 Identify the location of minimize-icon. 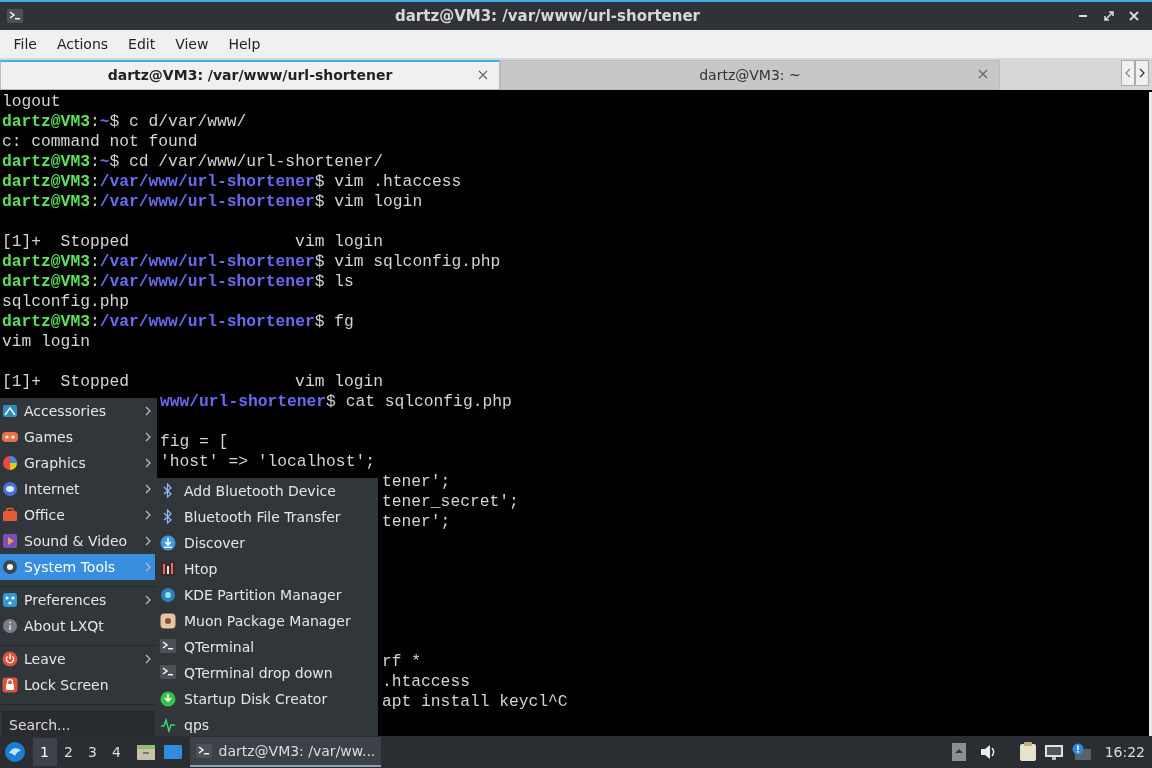
(1083, 16).